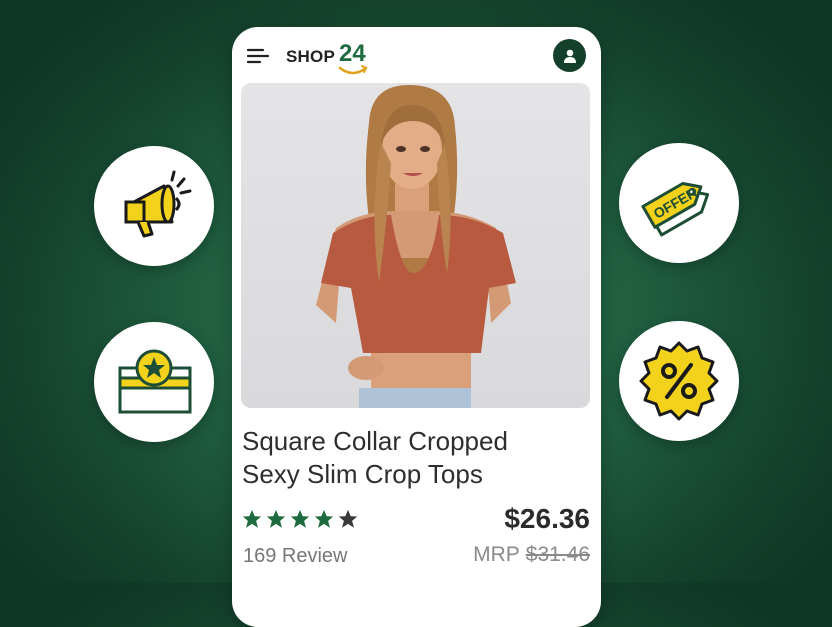 This screenshot has width=832, height=627. Describe the element at coordinates (295, 556) in the screenshot. I see `review-count: 169 Review` at that location.